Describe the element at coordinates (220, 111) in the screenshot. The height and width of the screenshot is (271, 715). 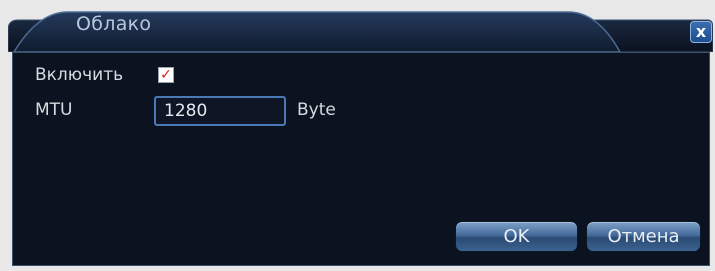
I see `mtu-input: 1280` at that location.